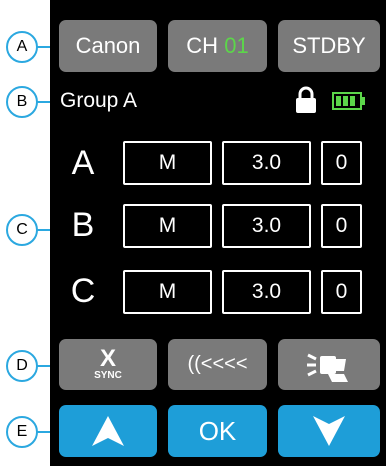 This screenshot has width=386, height=466. I want to click on channel-label: CH, so click(202, 45).